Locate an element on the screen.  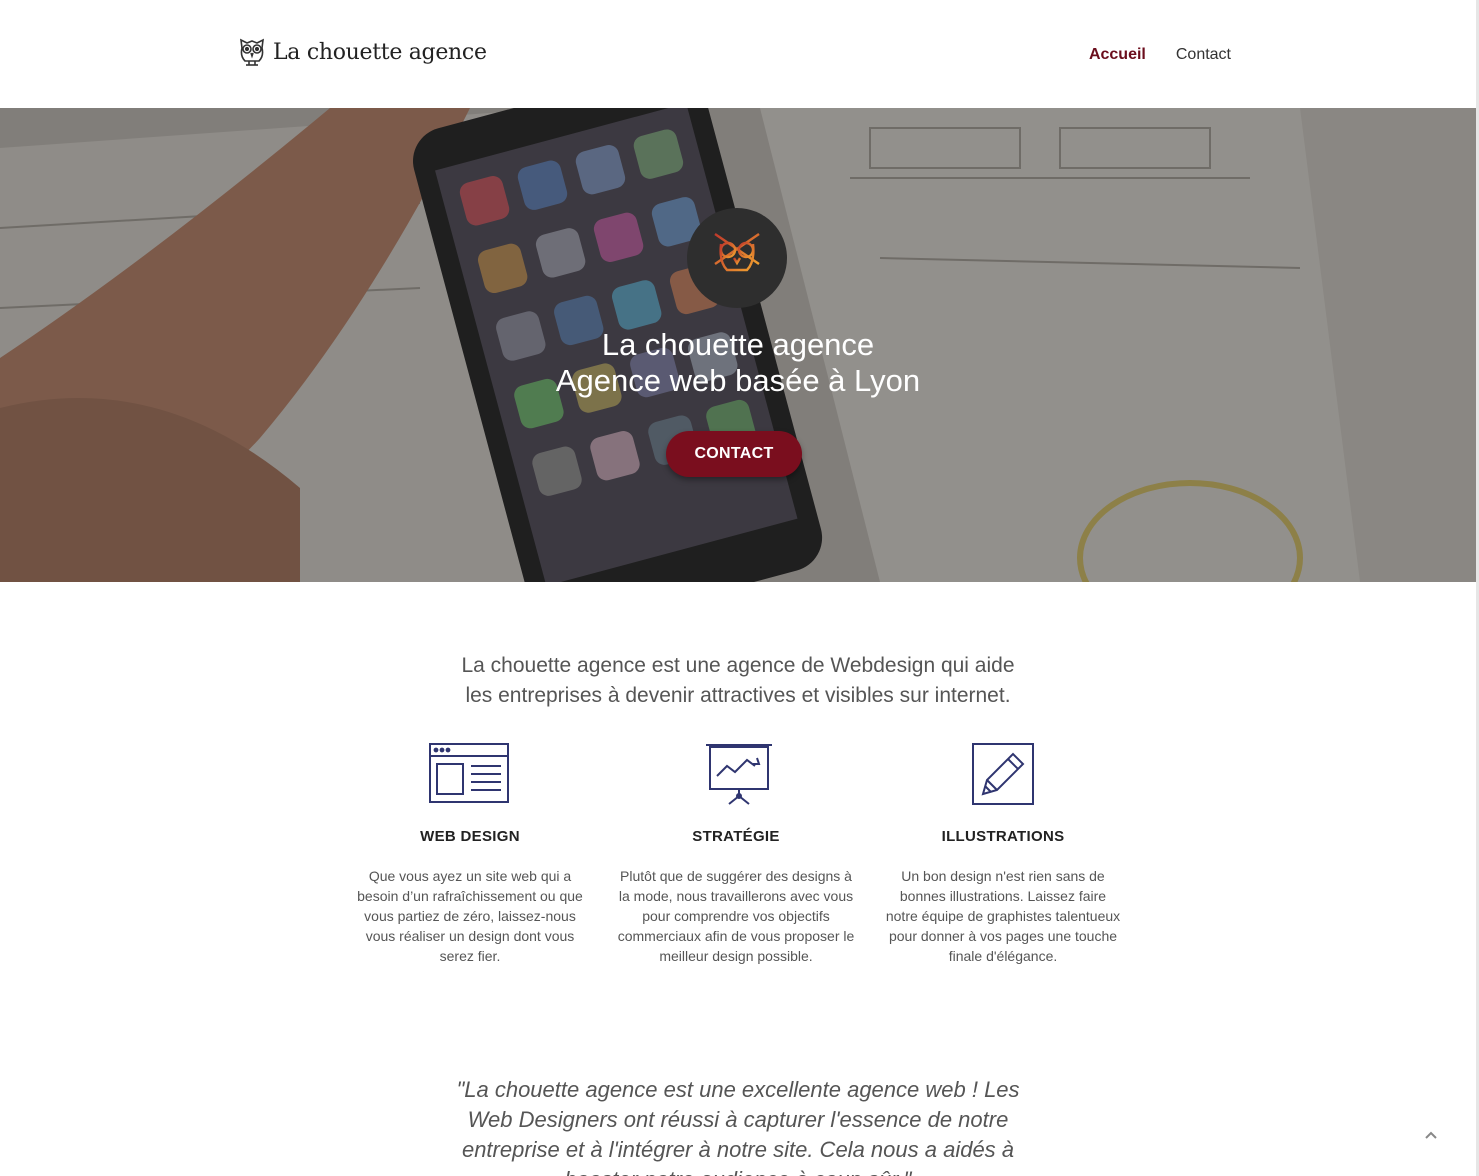
hero-title-line1: La chouette agence is located at coordinates (738, 344).